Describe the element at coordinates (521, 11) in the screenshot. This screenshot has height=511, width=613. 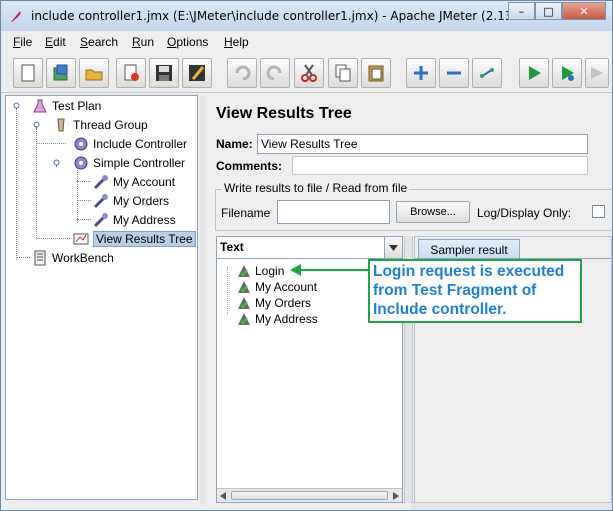
I see `minimize-button: –` at that location.